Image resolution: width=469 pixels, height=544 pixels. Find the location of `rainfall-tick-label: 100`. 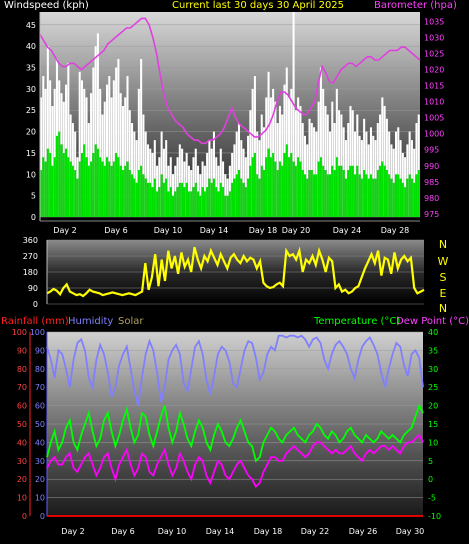

rainfall-tick-label: 100 is located at coordinates (19, 332).